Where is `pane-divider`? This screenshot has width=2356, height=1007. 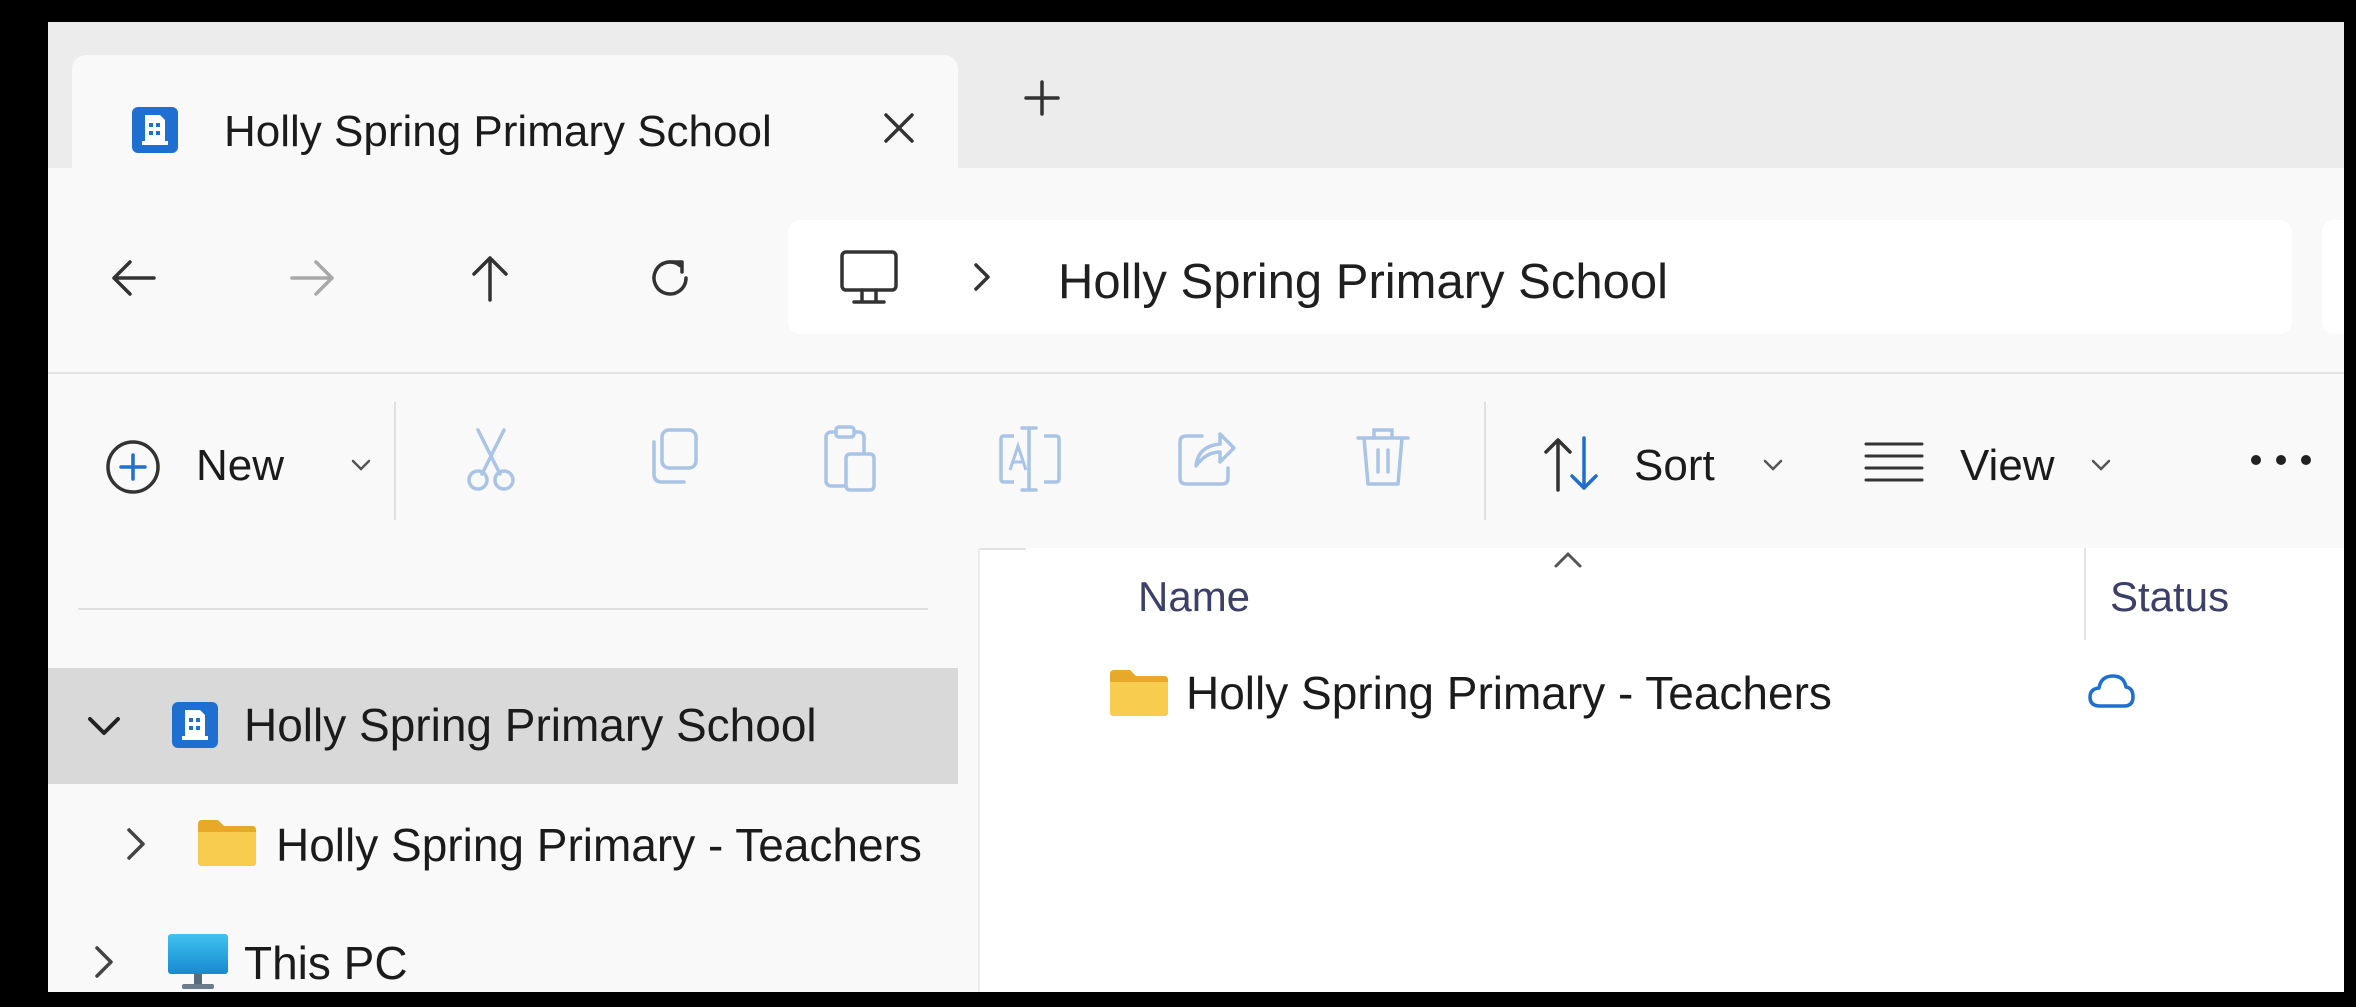 pane-divider is located at coordinates (503, 609).